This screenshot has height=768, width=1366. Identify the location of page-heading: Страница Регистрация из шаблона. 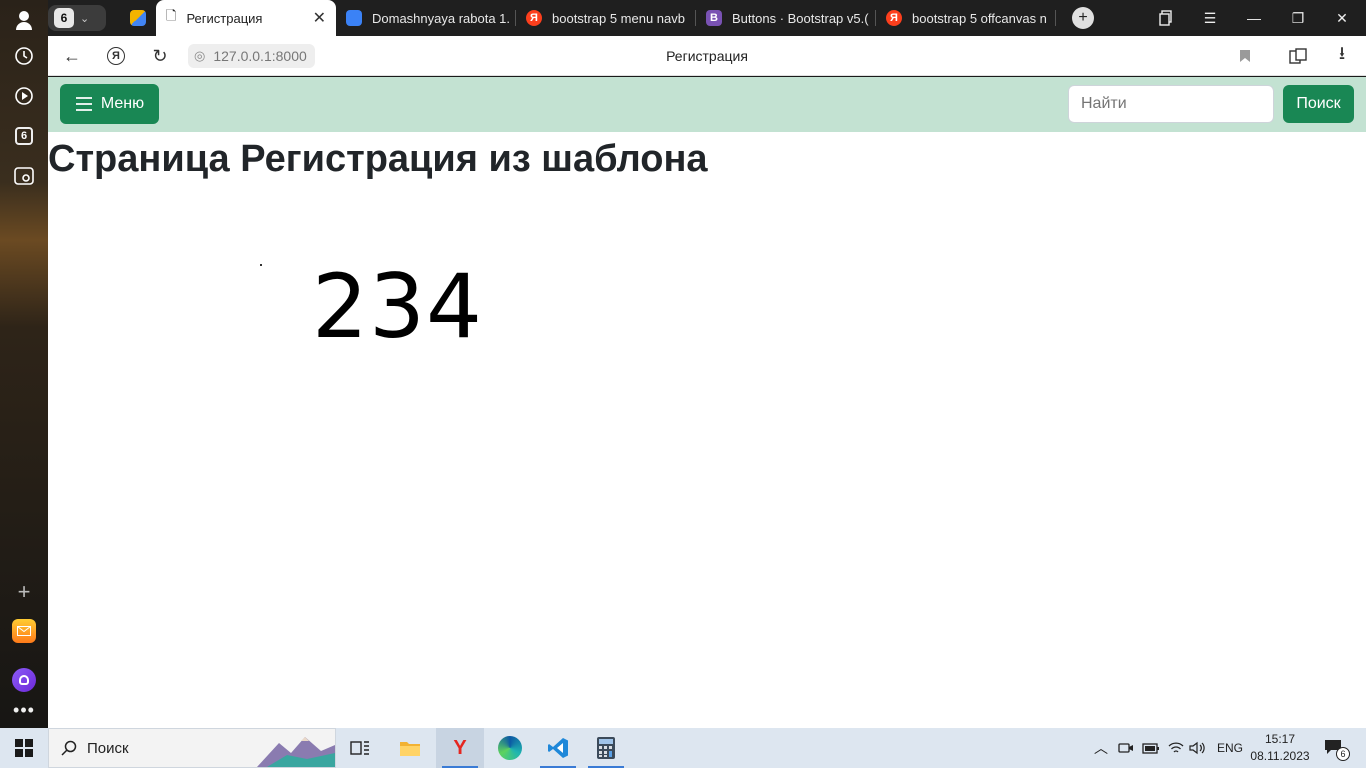
(378, 159).